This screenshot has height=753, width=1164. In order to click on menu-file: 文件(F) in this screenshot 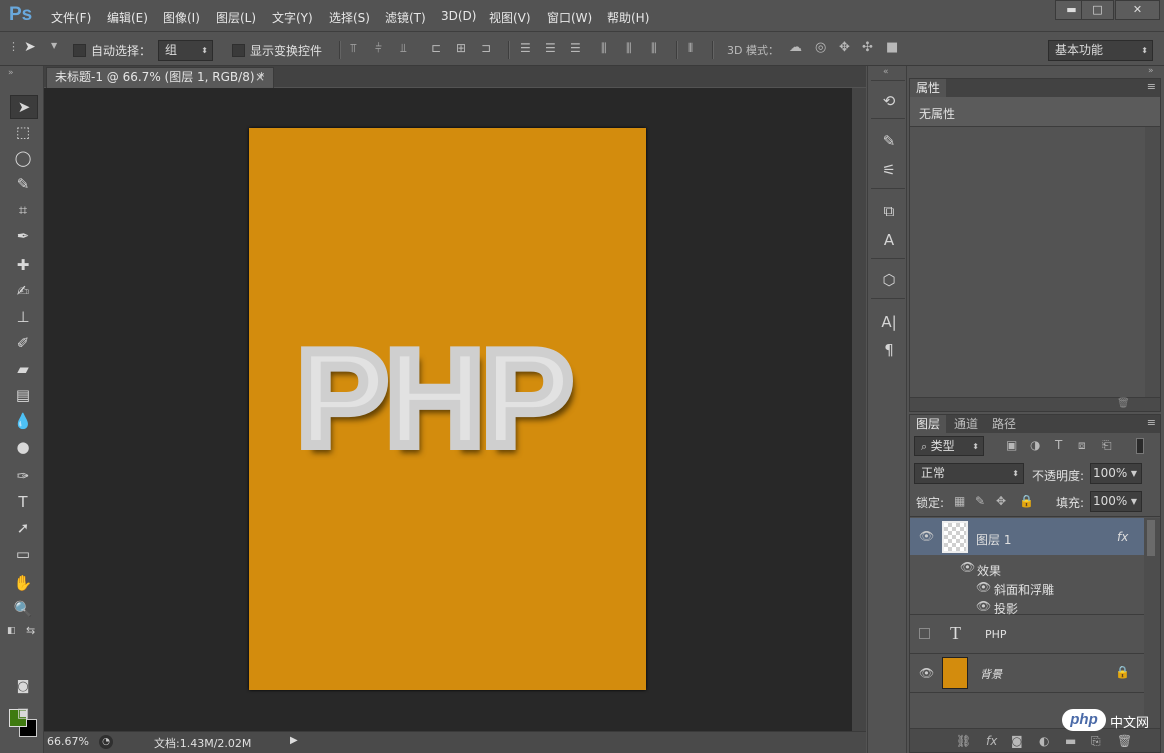, I will do `click(71, 17)`.